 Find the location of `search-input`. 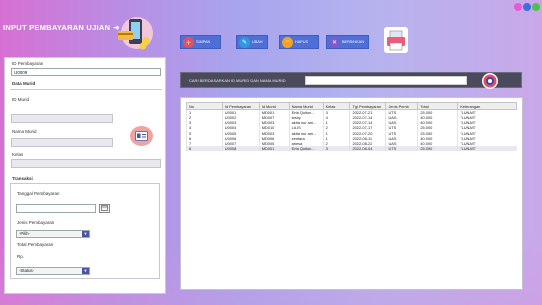

search-input is located at coordinates (386, 80).